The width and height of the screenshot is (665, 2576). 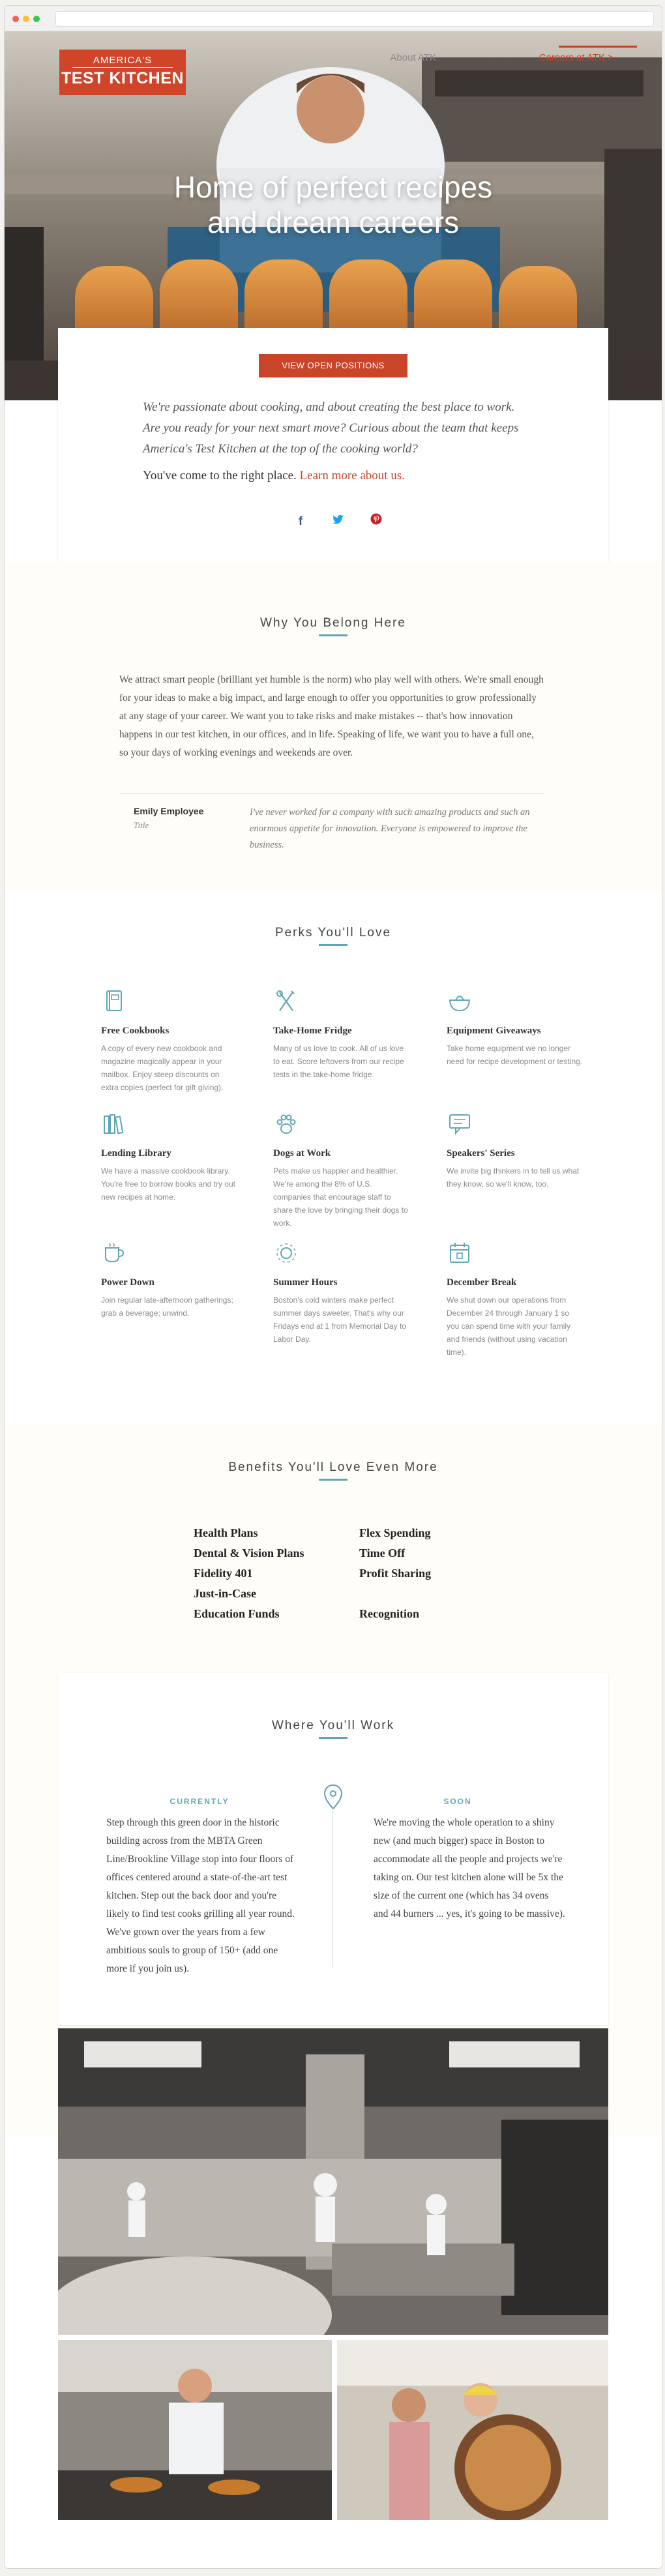 What do you see at coordinates (122, 67) in the screenshot?
I see `logo-rule` at bounding box center [122, 67].